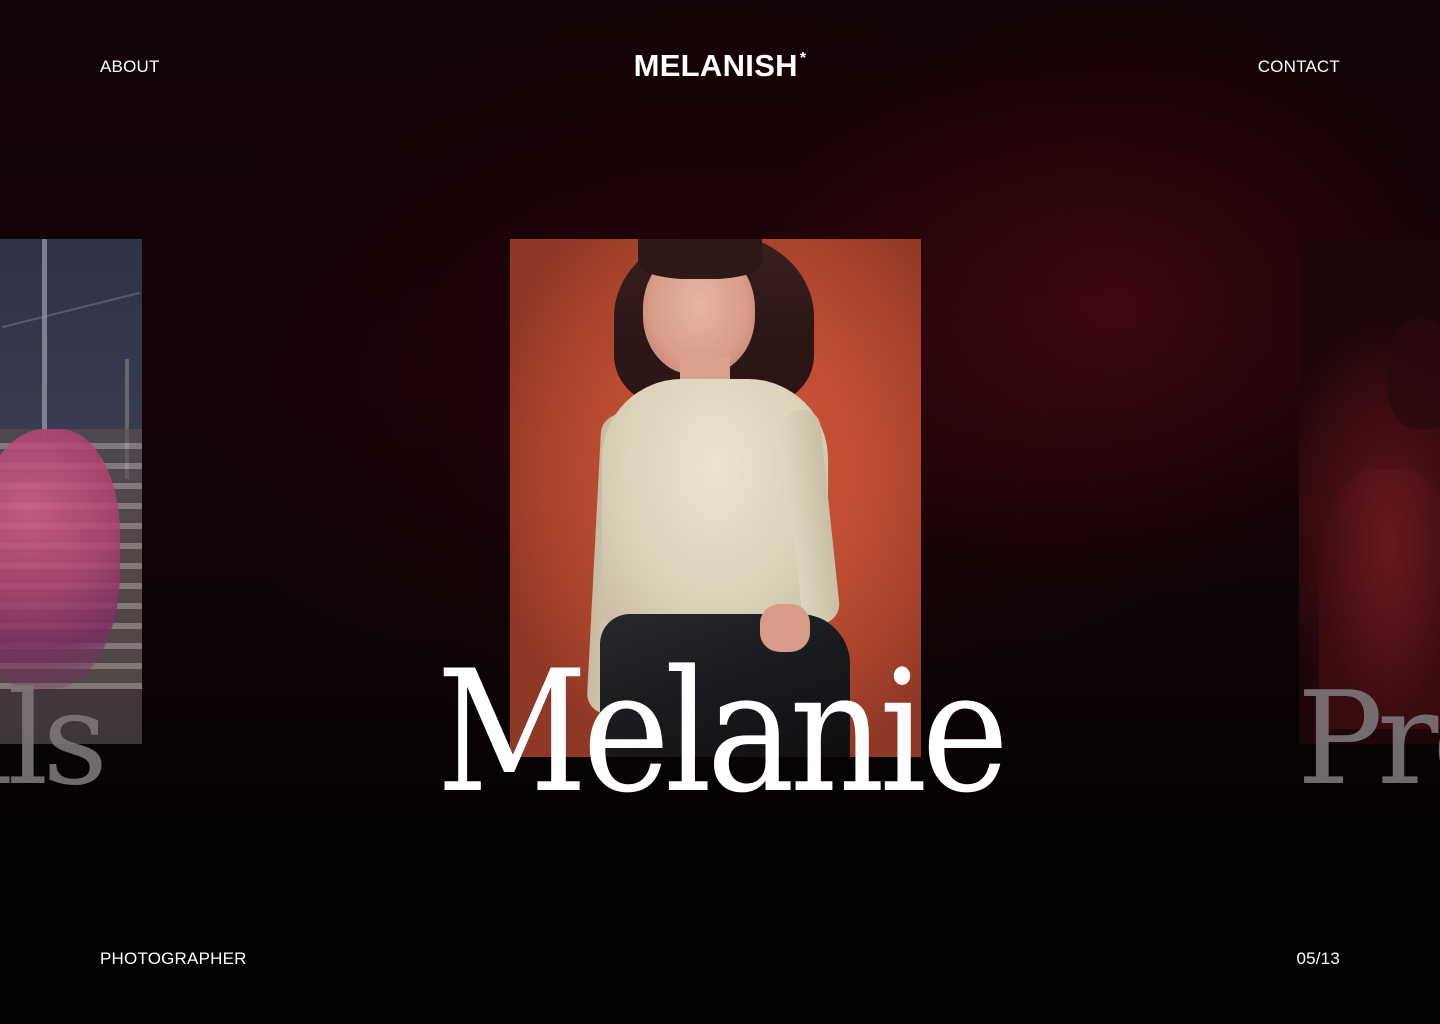 This screenshot has width=1440, height=1024. What do you see at coordinates (1318, 958) in the screenshot?
I see `slide-counter: 05/13` at bounding box center [1318, 958].